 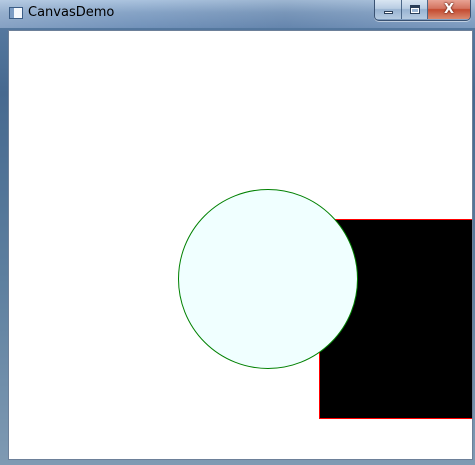 I want to click on maximize-icon, so click(x=414, y=9).